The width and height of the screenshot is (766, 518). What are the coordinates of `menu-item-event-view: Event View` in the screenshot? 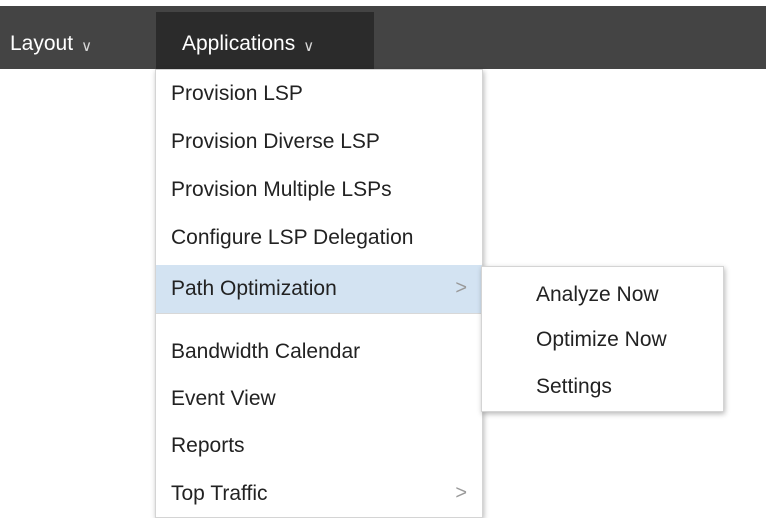 It's located at (319, 399).